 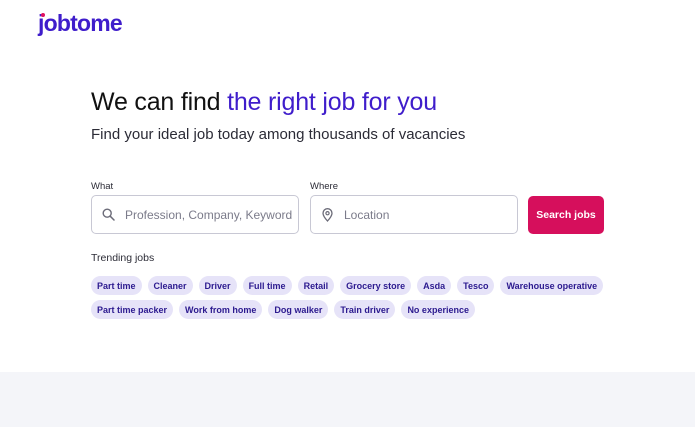 What do you see at coordinates (365, 309) in the screenshot?
I see `trending-chip: Train driver` at bounding box center [365, 309].